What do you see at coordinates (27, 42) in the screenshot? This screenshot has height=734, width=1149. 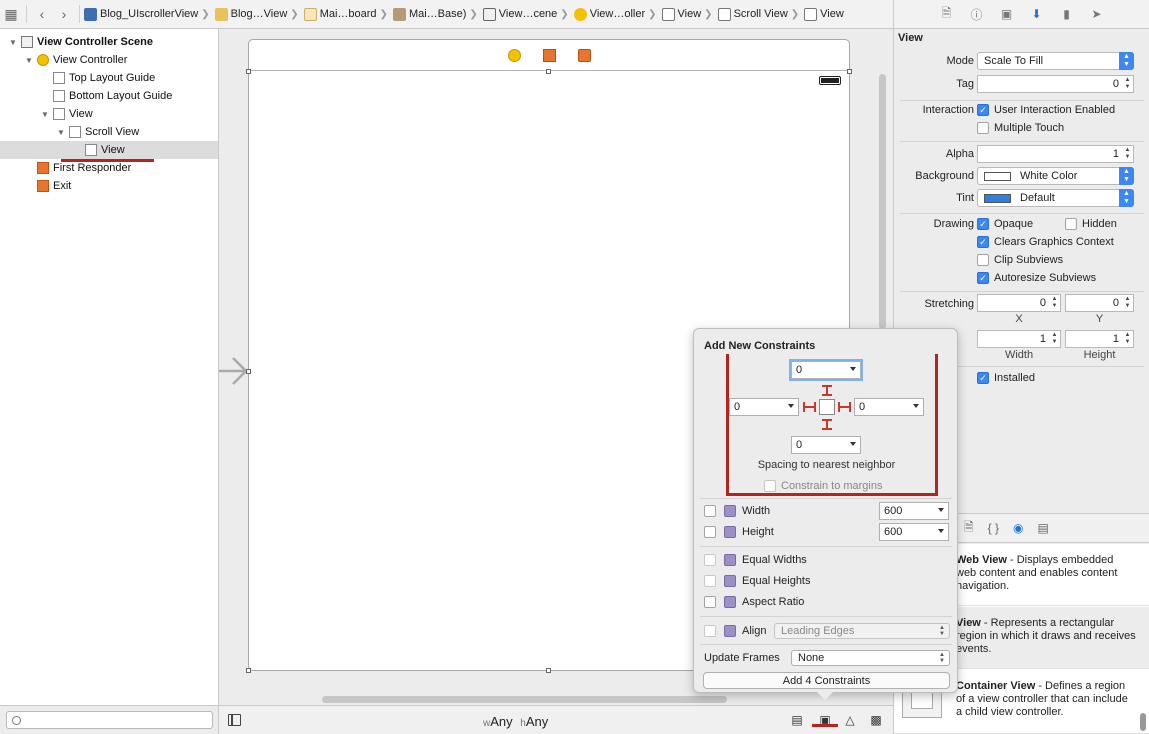 I see `scene-icon` at bounding box center [27, 42].